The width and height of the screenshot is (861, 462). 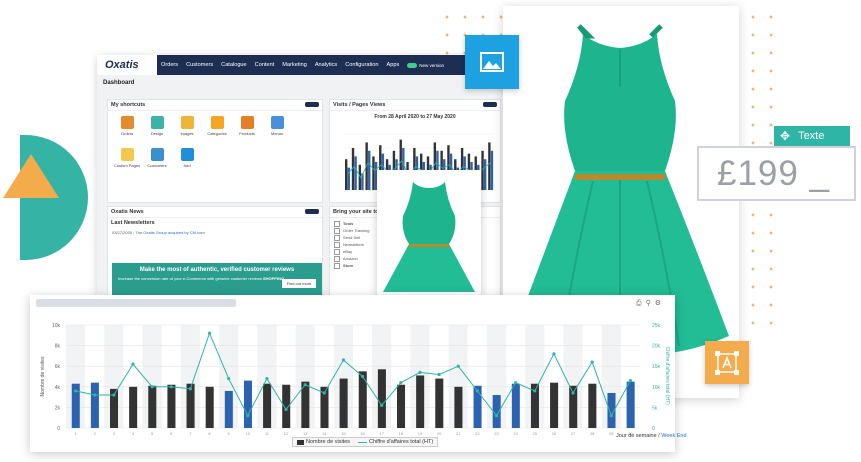 What do you see at coordinates (217, 122) in the screenshot?
I see `folder-icon` at bounding box center [217, 122].